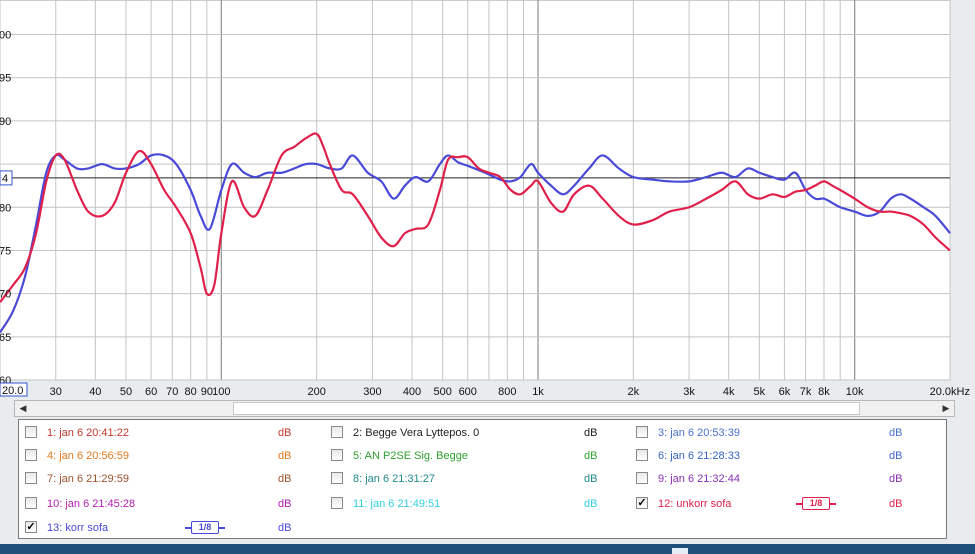 The image size is (975, 554). Describe the element at coordinates (170, 479) in the screenshot. I see `legend-item-7: 7: jan 6 21:29:59 dB` at that location.